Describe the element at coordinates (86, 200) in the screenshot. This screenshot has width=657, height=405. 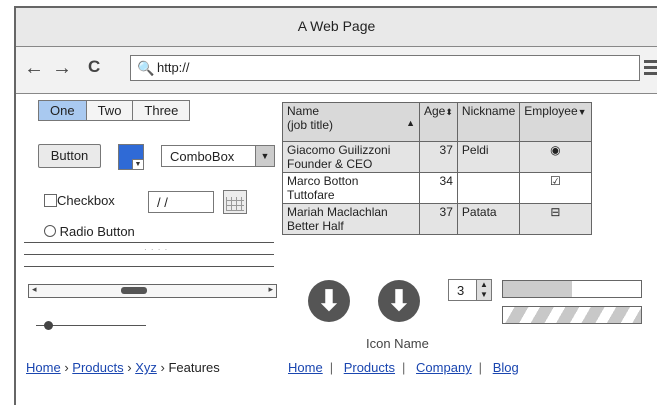
I see `checkbox-label: Checkbox` at that location.